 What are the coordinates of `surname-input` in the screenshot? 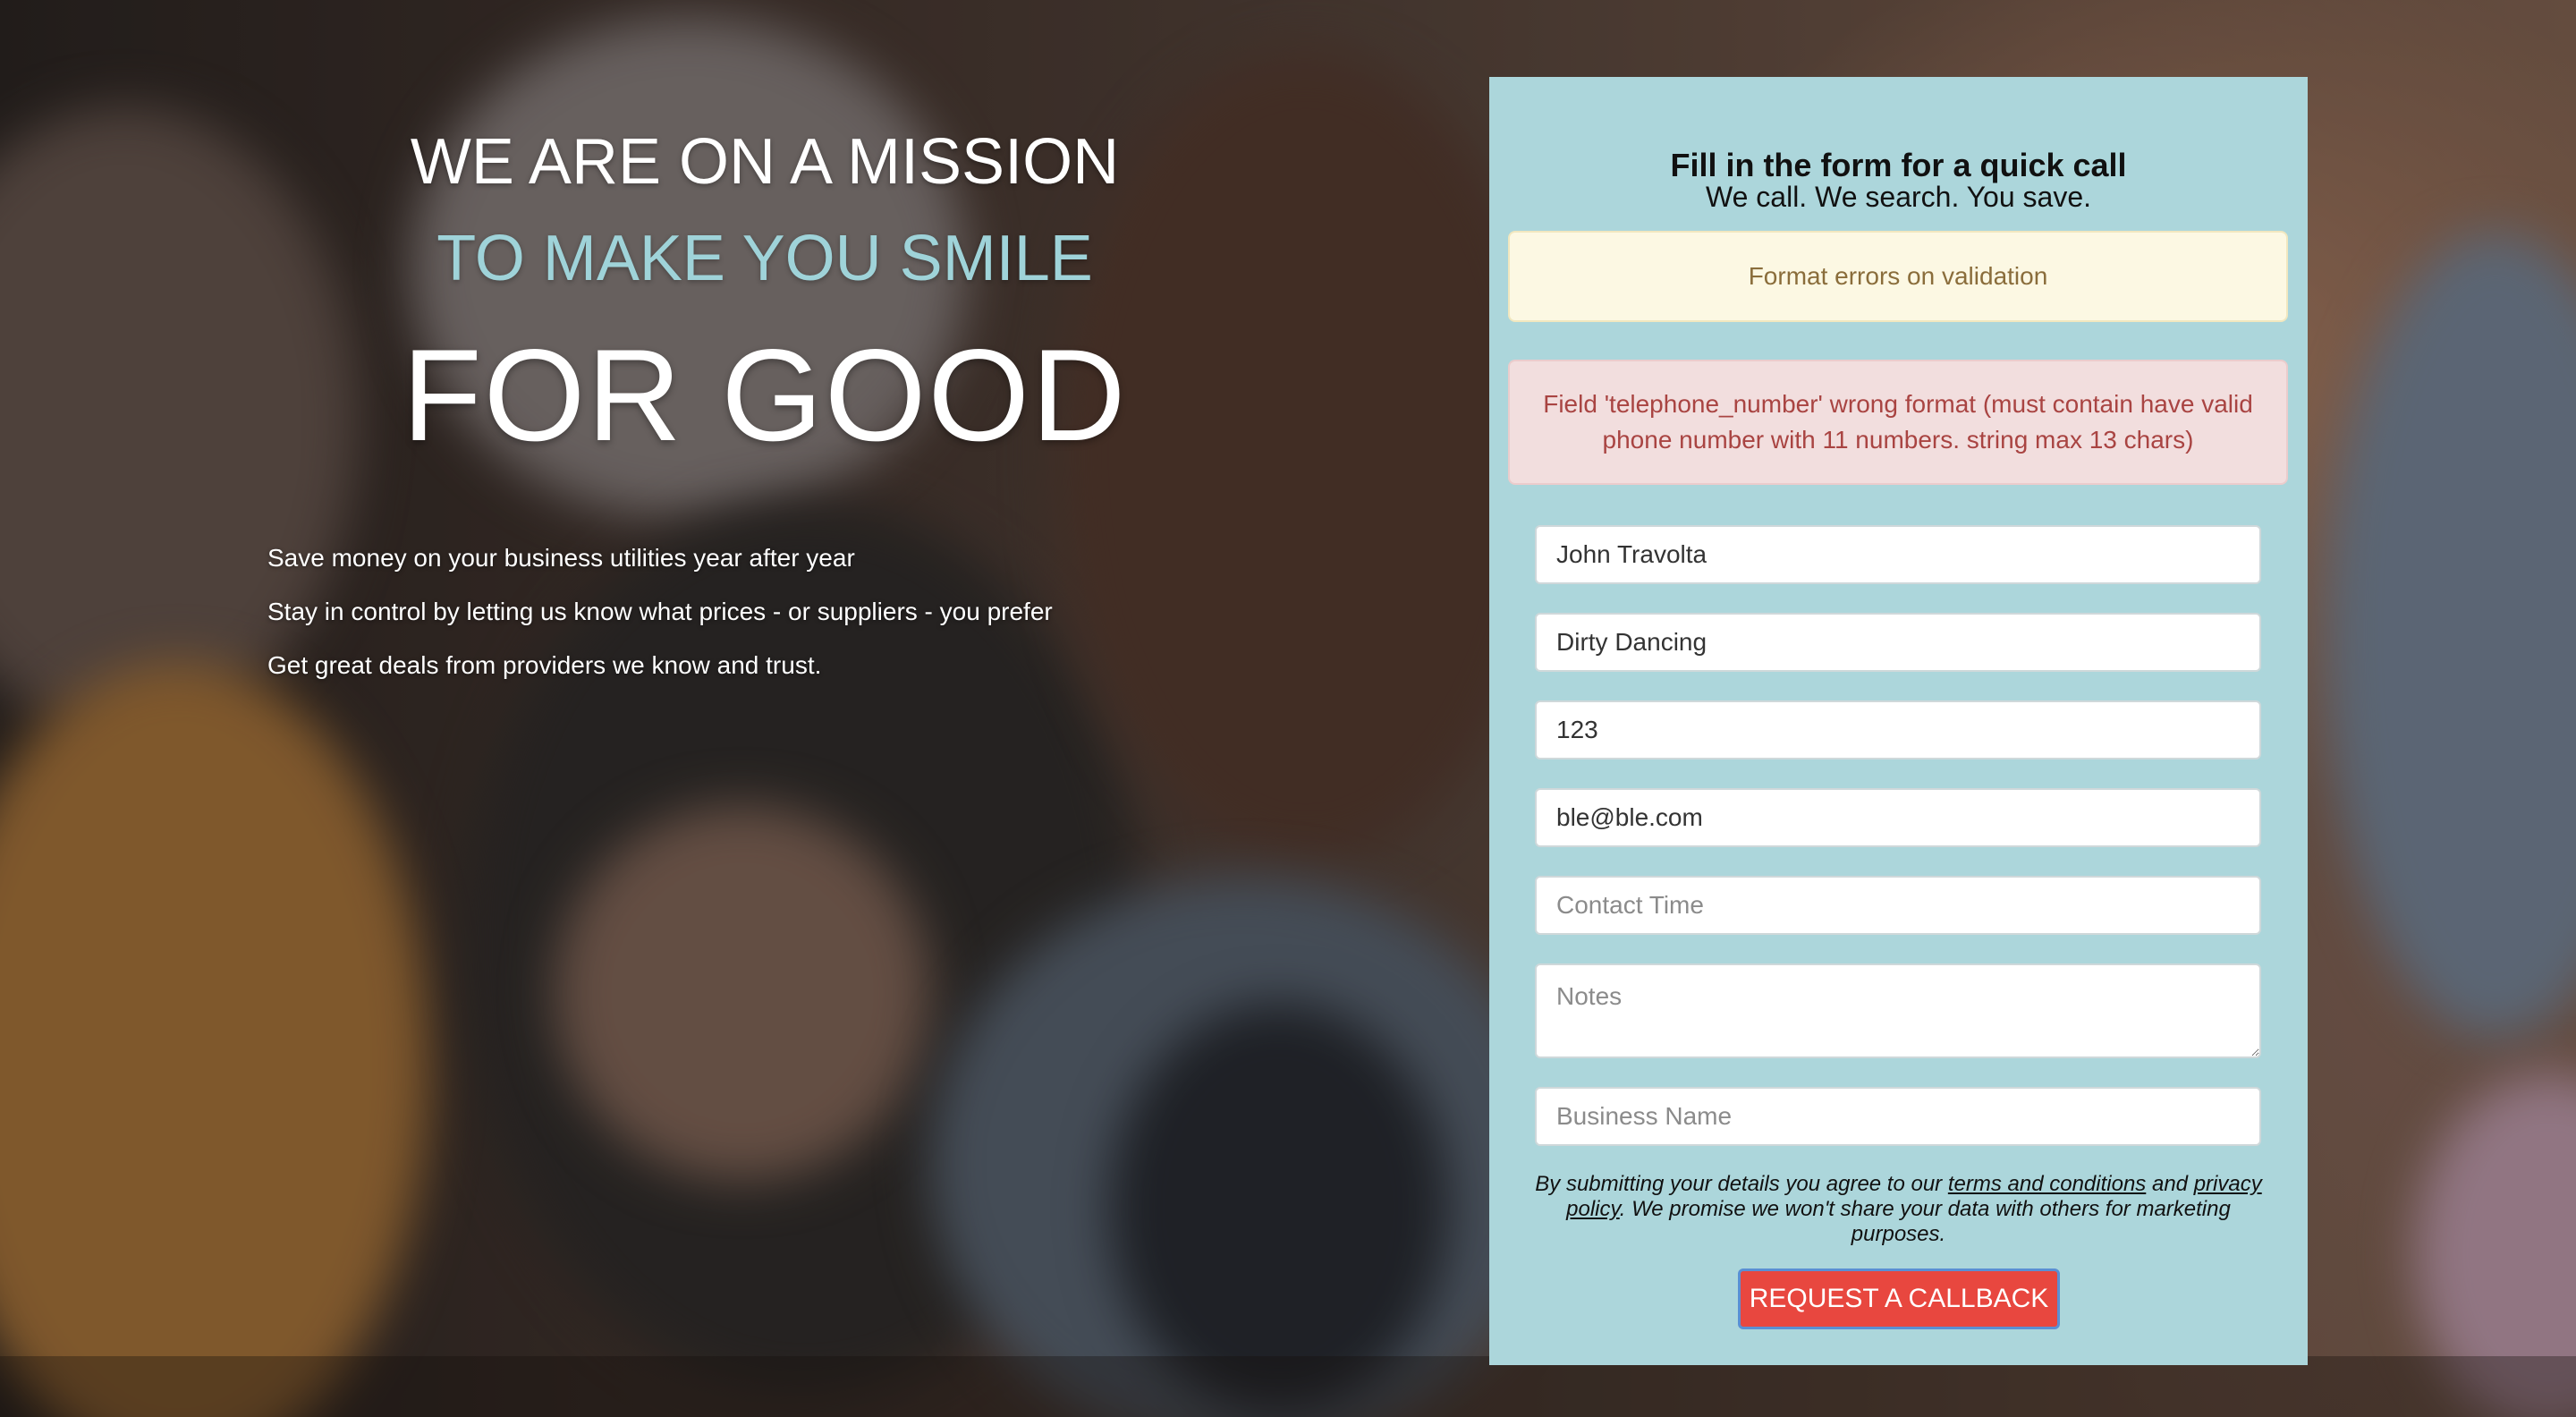 It's located at (1898, 643).